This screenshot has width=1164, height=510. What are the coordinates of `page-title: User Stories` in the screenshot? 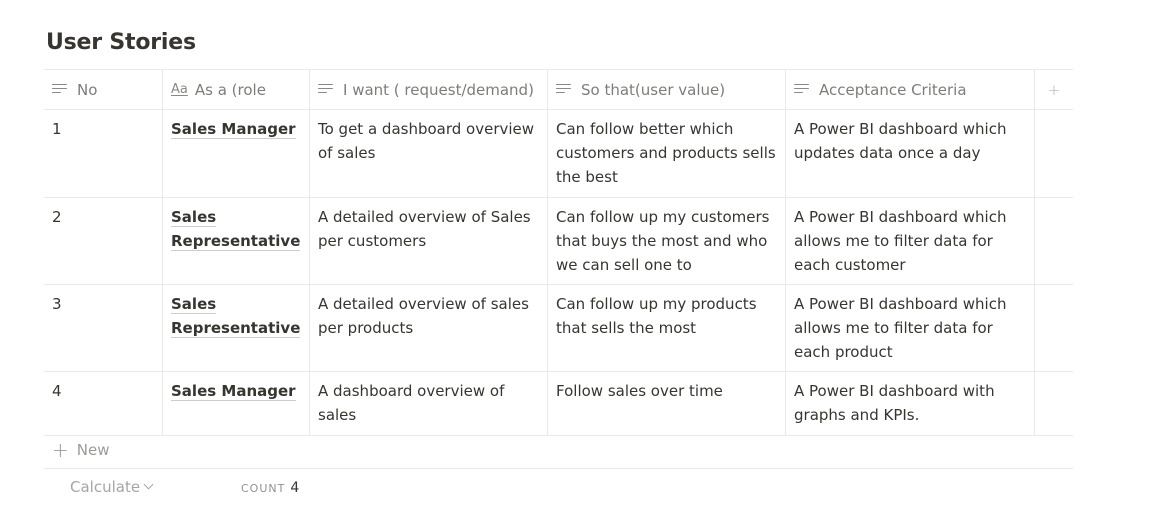 It's located at (121, 42).